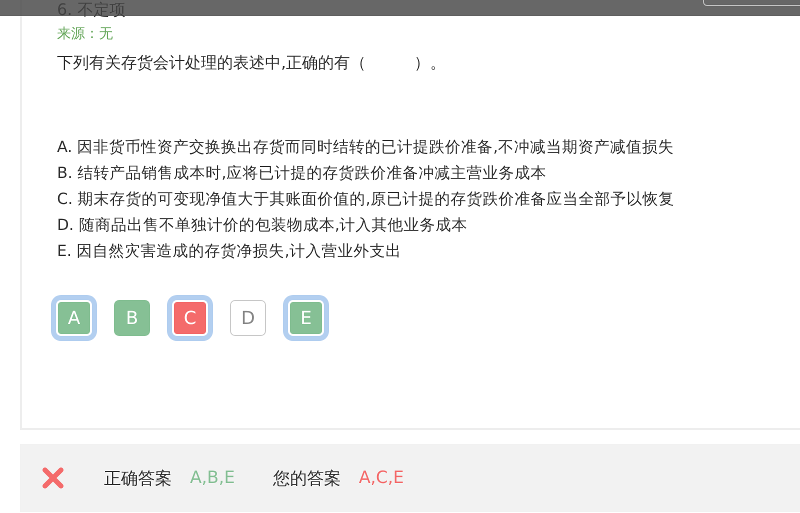  Describe the element at coordinates (306, 479) in the screenshot. I see `your-answer-label: 您的答案` at that location.